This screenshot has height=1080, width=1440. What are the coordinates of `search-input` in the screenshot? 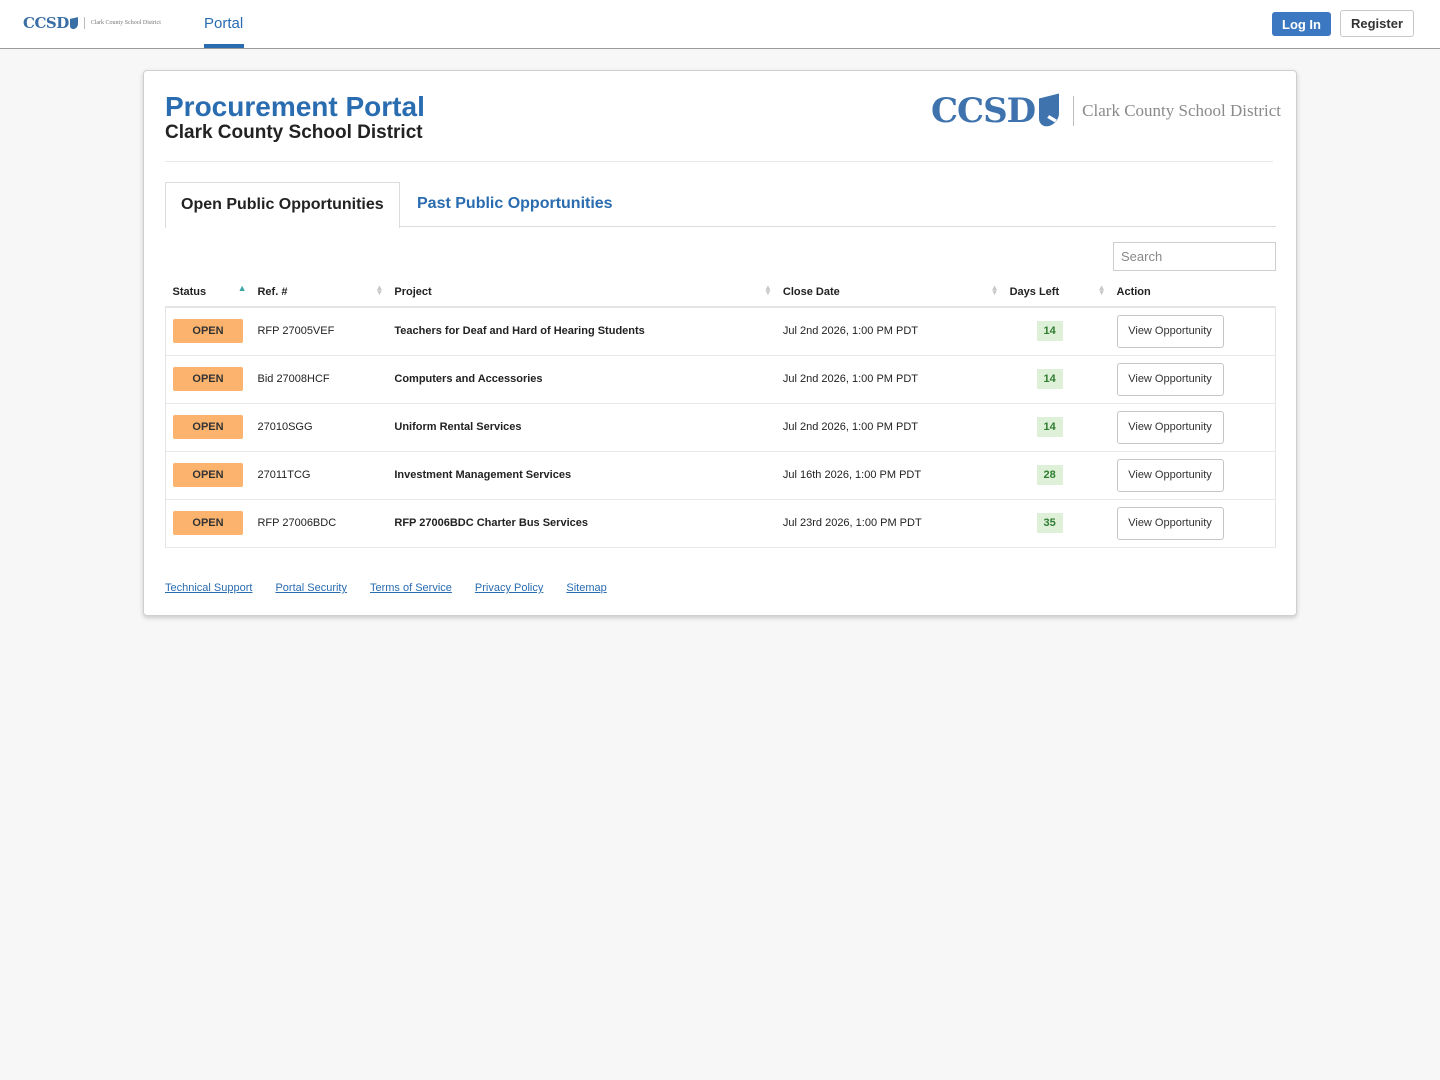 It's located at (1194, 256).